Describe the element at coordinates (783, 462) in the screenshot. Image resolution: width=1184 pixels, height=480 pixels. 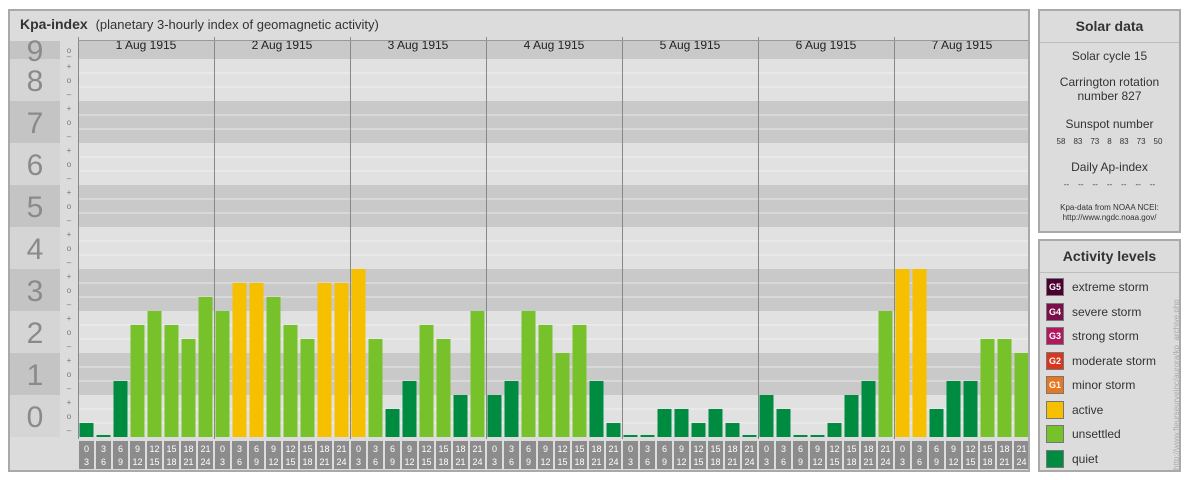
I see `hour-label-end: 6` at that location.